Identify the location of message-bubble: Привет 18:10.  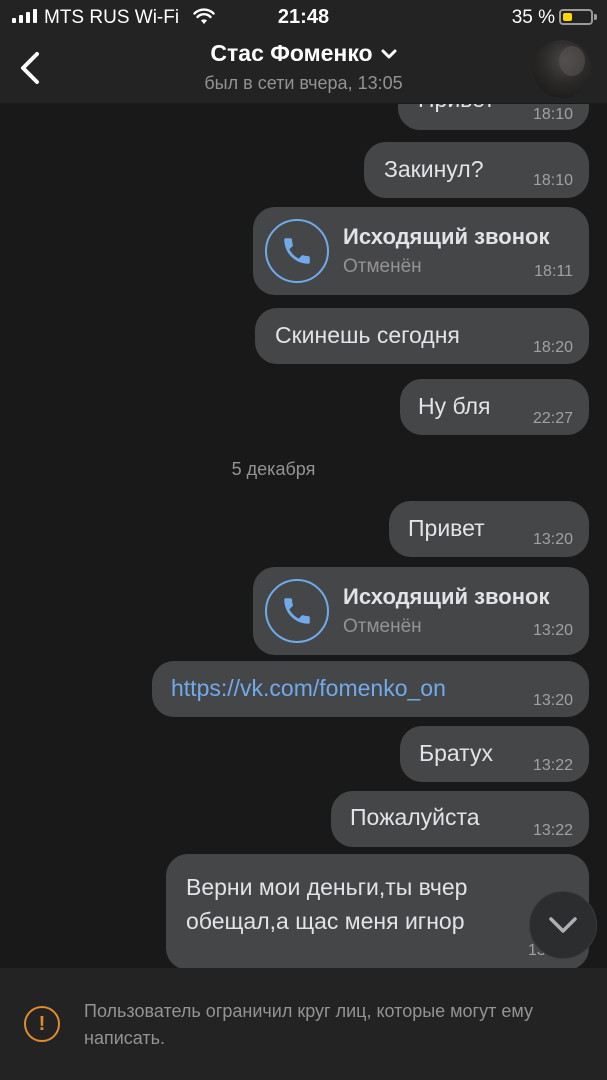
(493, 117).